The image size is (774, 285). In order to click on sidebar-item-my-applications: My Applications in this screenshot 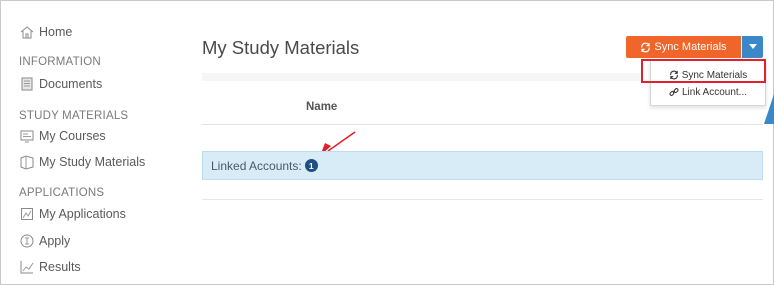, I will do `click(72, 214)`.